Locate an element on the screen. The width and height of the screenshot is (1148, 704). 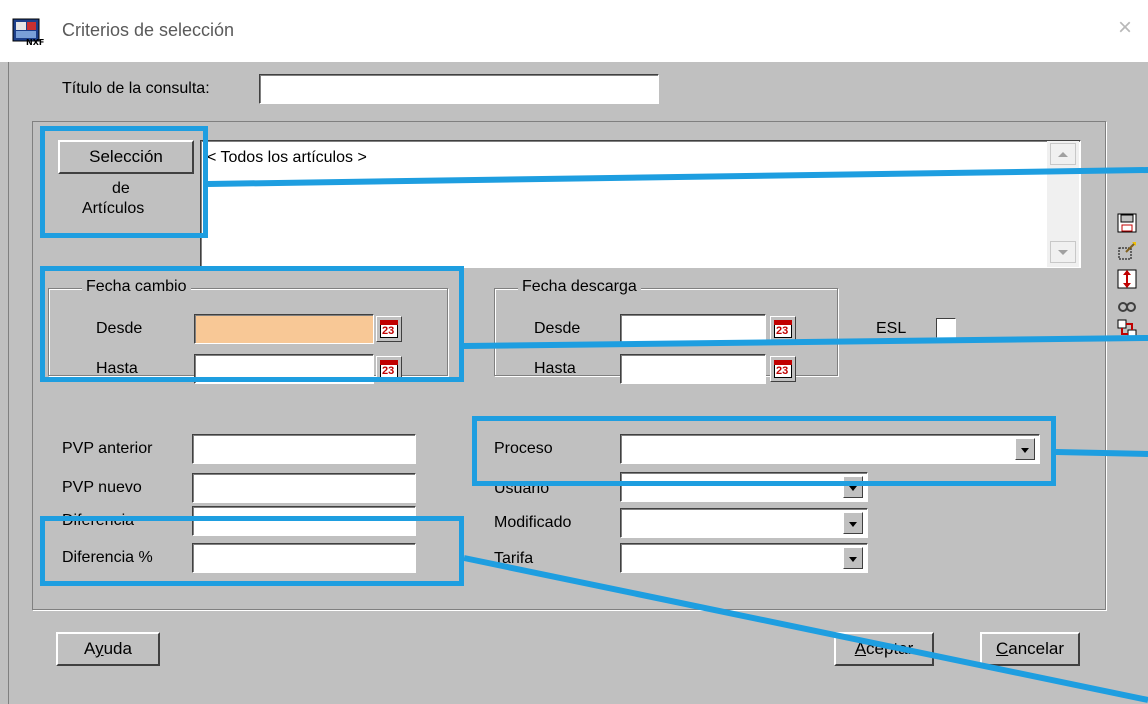
annotation-line-fecha-cambio is located at coordinates (805, 342).